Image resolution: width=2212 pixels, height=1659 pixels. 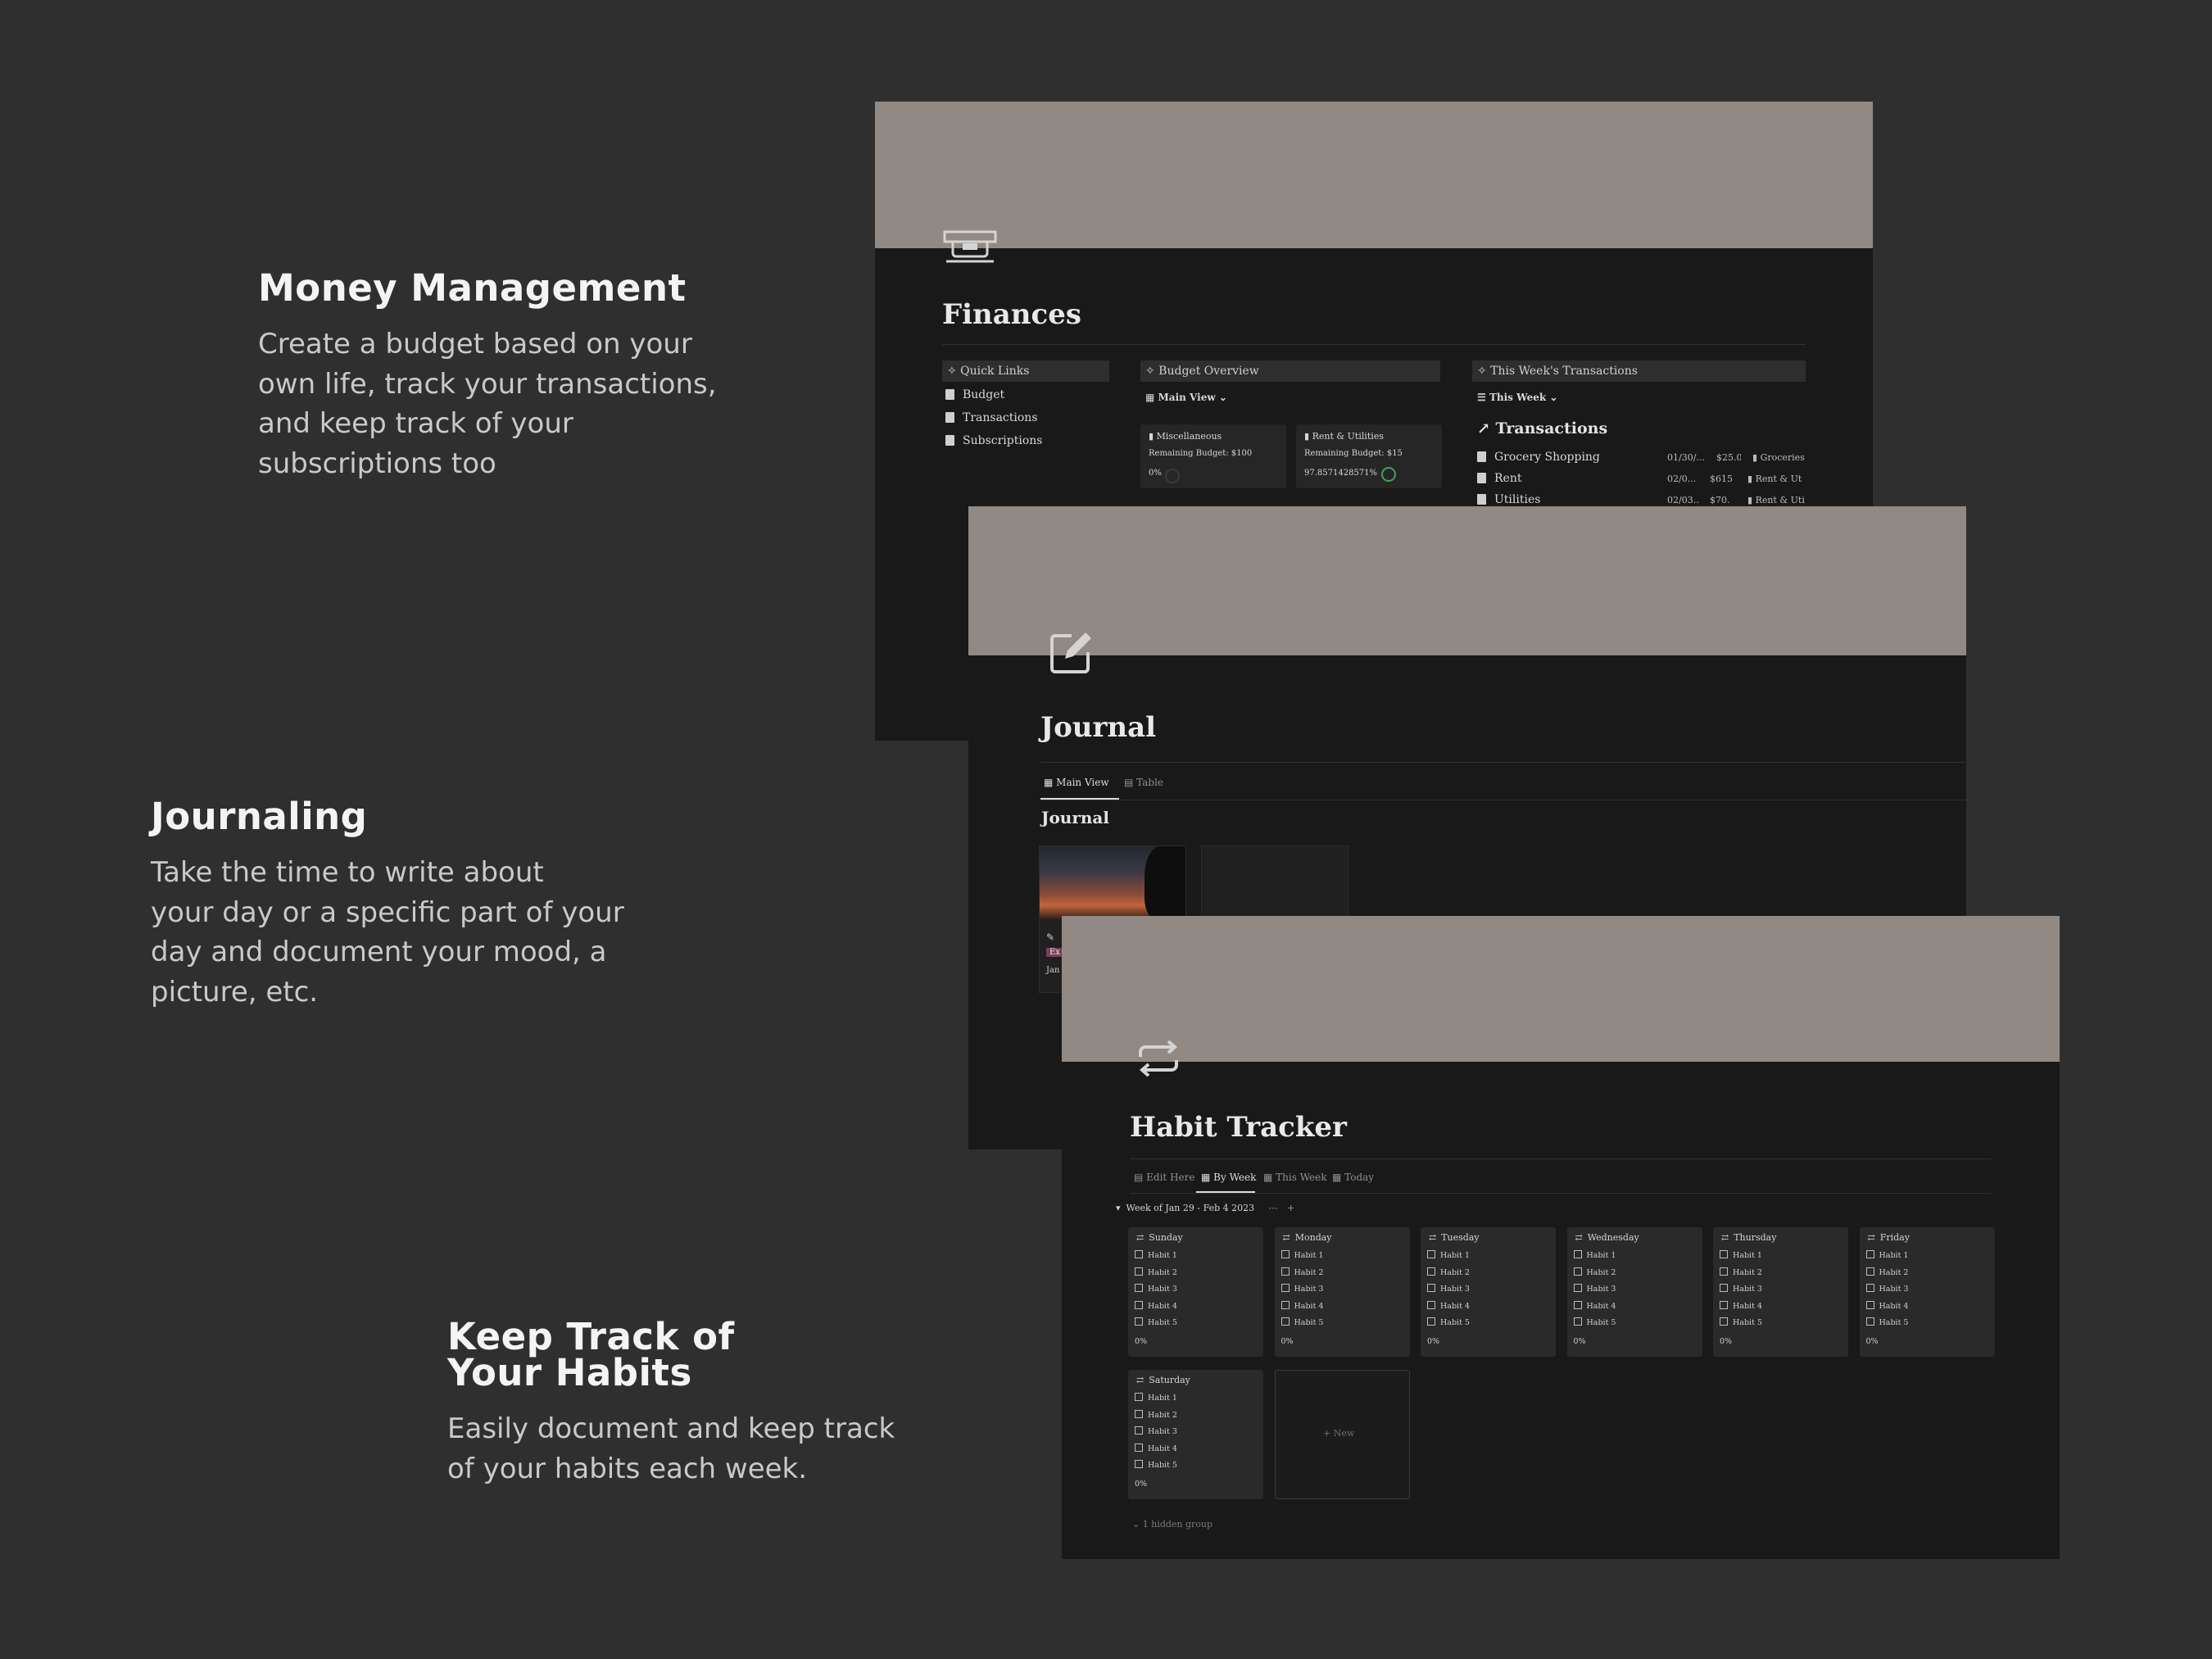 What do you see at coordinates (1053, 970) in the screenshot?
I see `entry-date: Jan` at bounding box center [1053, 970].